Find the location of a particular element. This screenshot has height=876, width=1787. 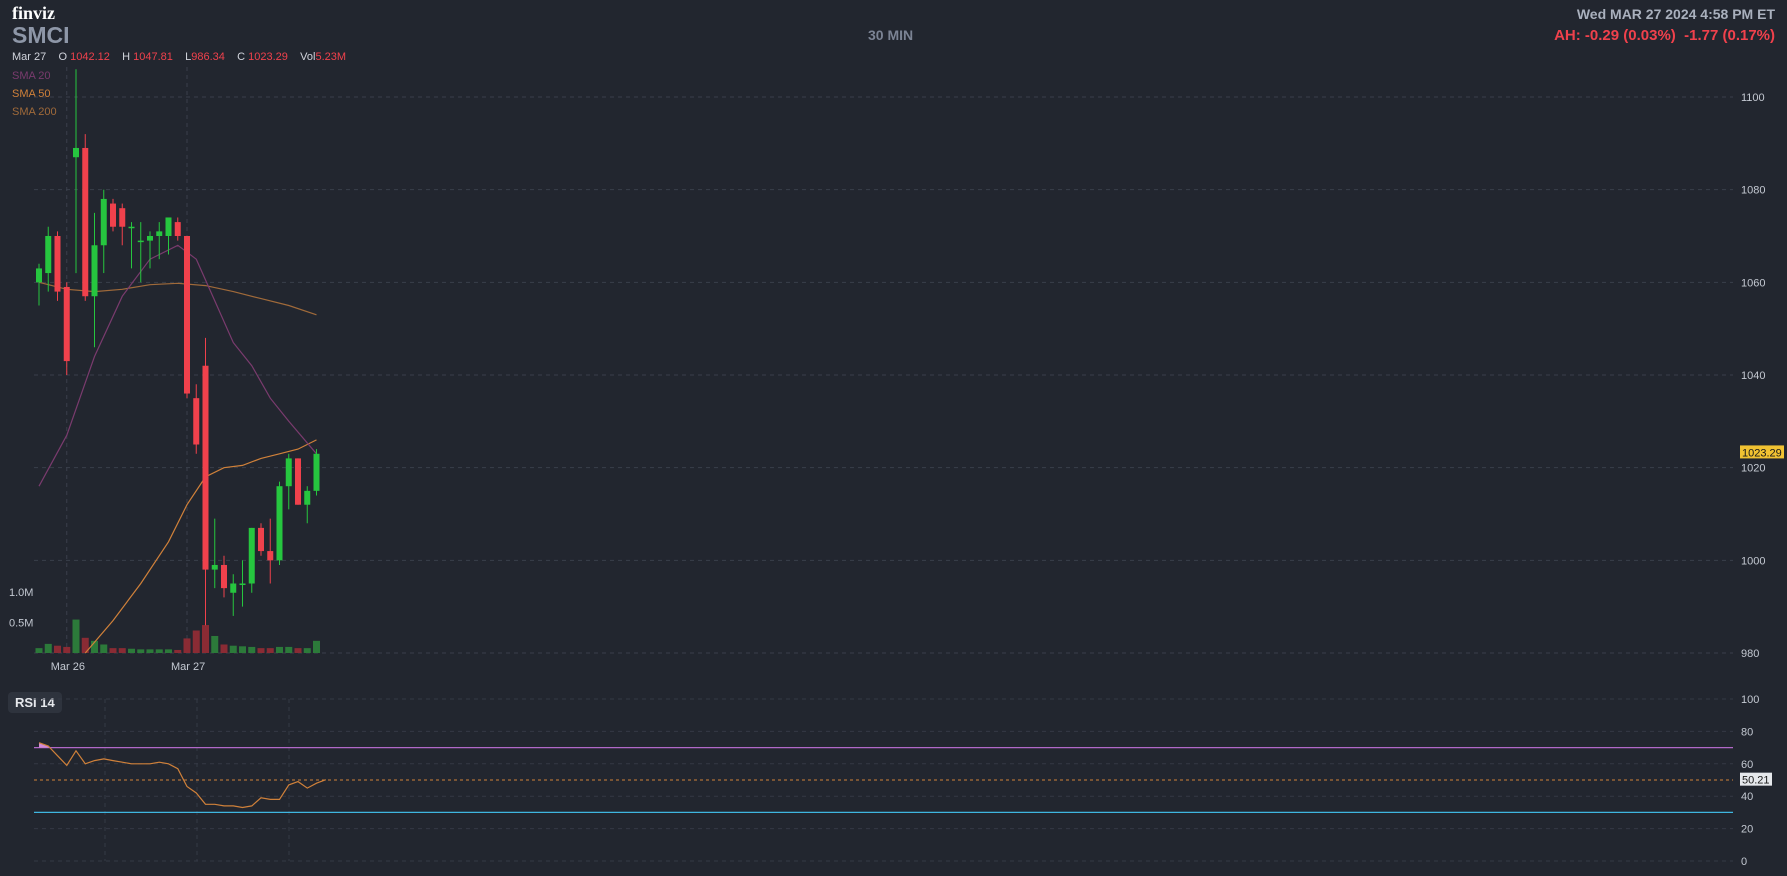

rsi-tick-label: 80 is located at coordinates (1747, 732).